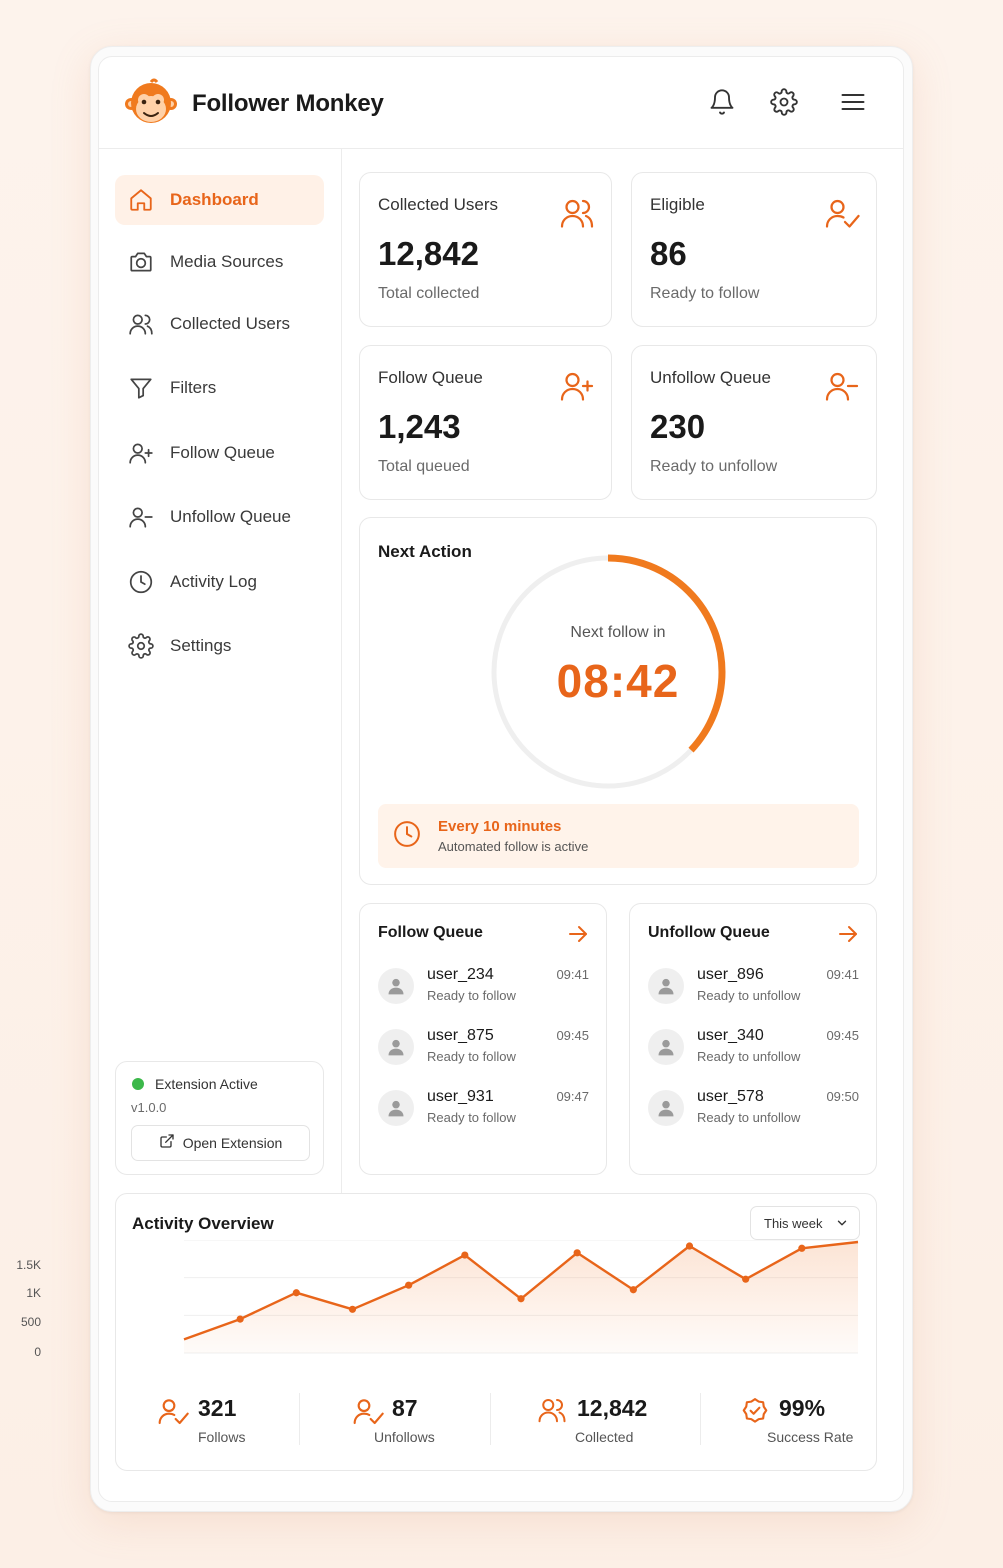  I want to click on stat-title: Follow Queue, so click(430, 377).